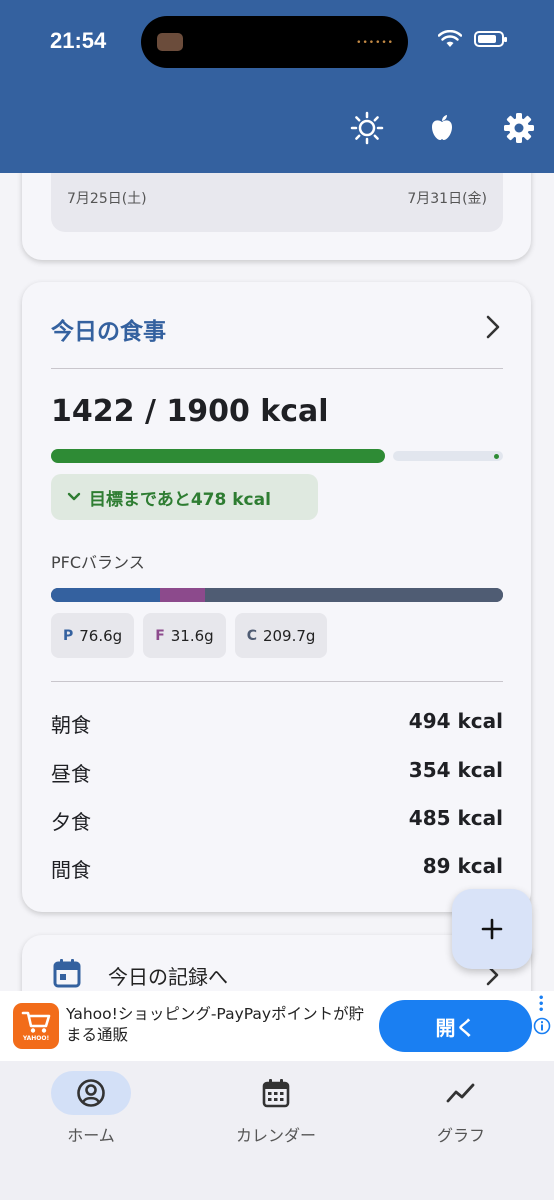 This screenshot has width=554, height=1200. What do you see at coordinates (455, 721) in the screenshot?
I see `meal-kcal: 494 kcal` at bounding box center [455, 721].